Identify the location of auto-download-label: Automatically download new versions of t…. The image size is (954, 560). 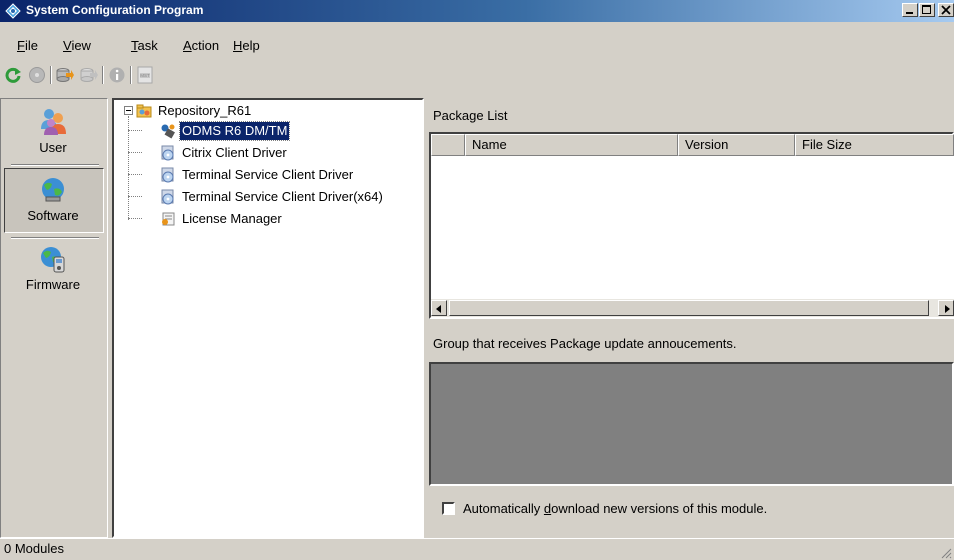
(615, 508).